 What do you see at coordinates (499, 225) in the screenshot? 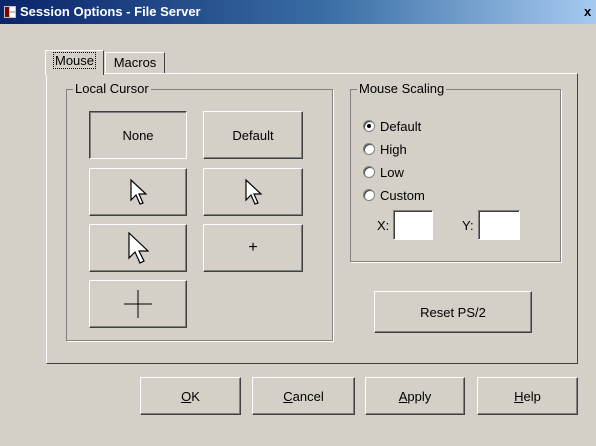
I see `scaling-y-input` at bounding box center [499, 225].